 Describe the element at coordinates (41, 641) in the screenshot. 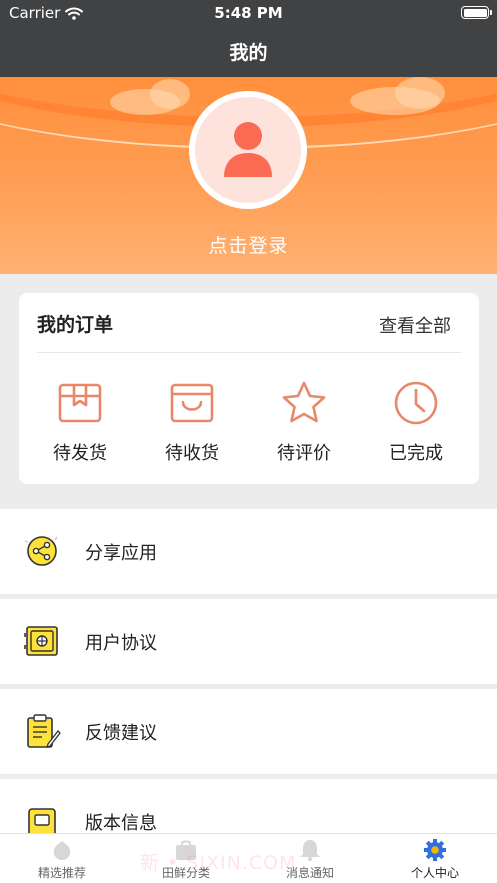

I see `safe-icon` at that location.